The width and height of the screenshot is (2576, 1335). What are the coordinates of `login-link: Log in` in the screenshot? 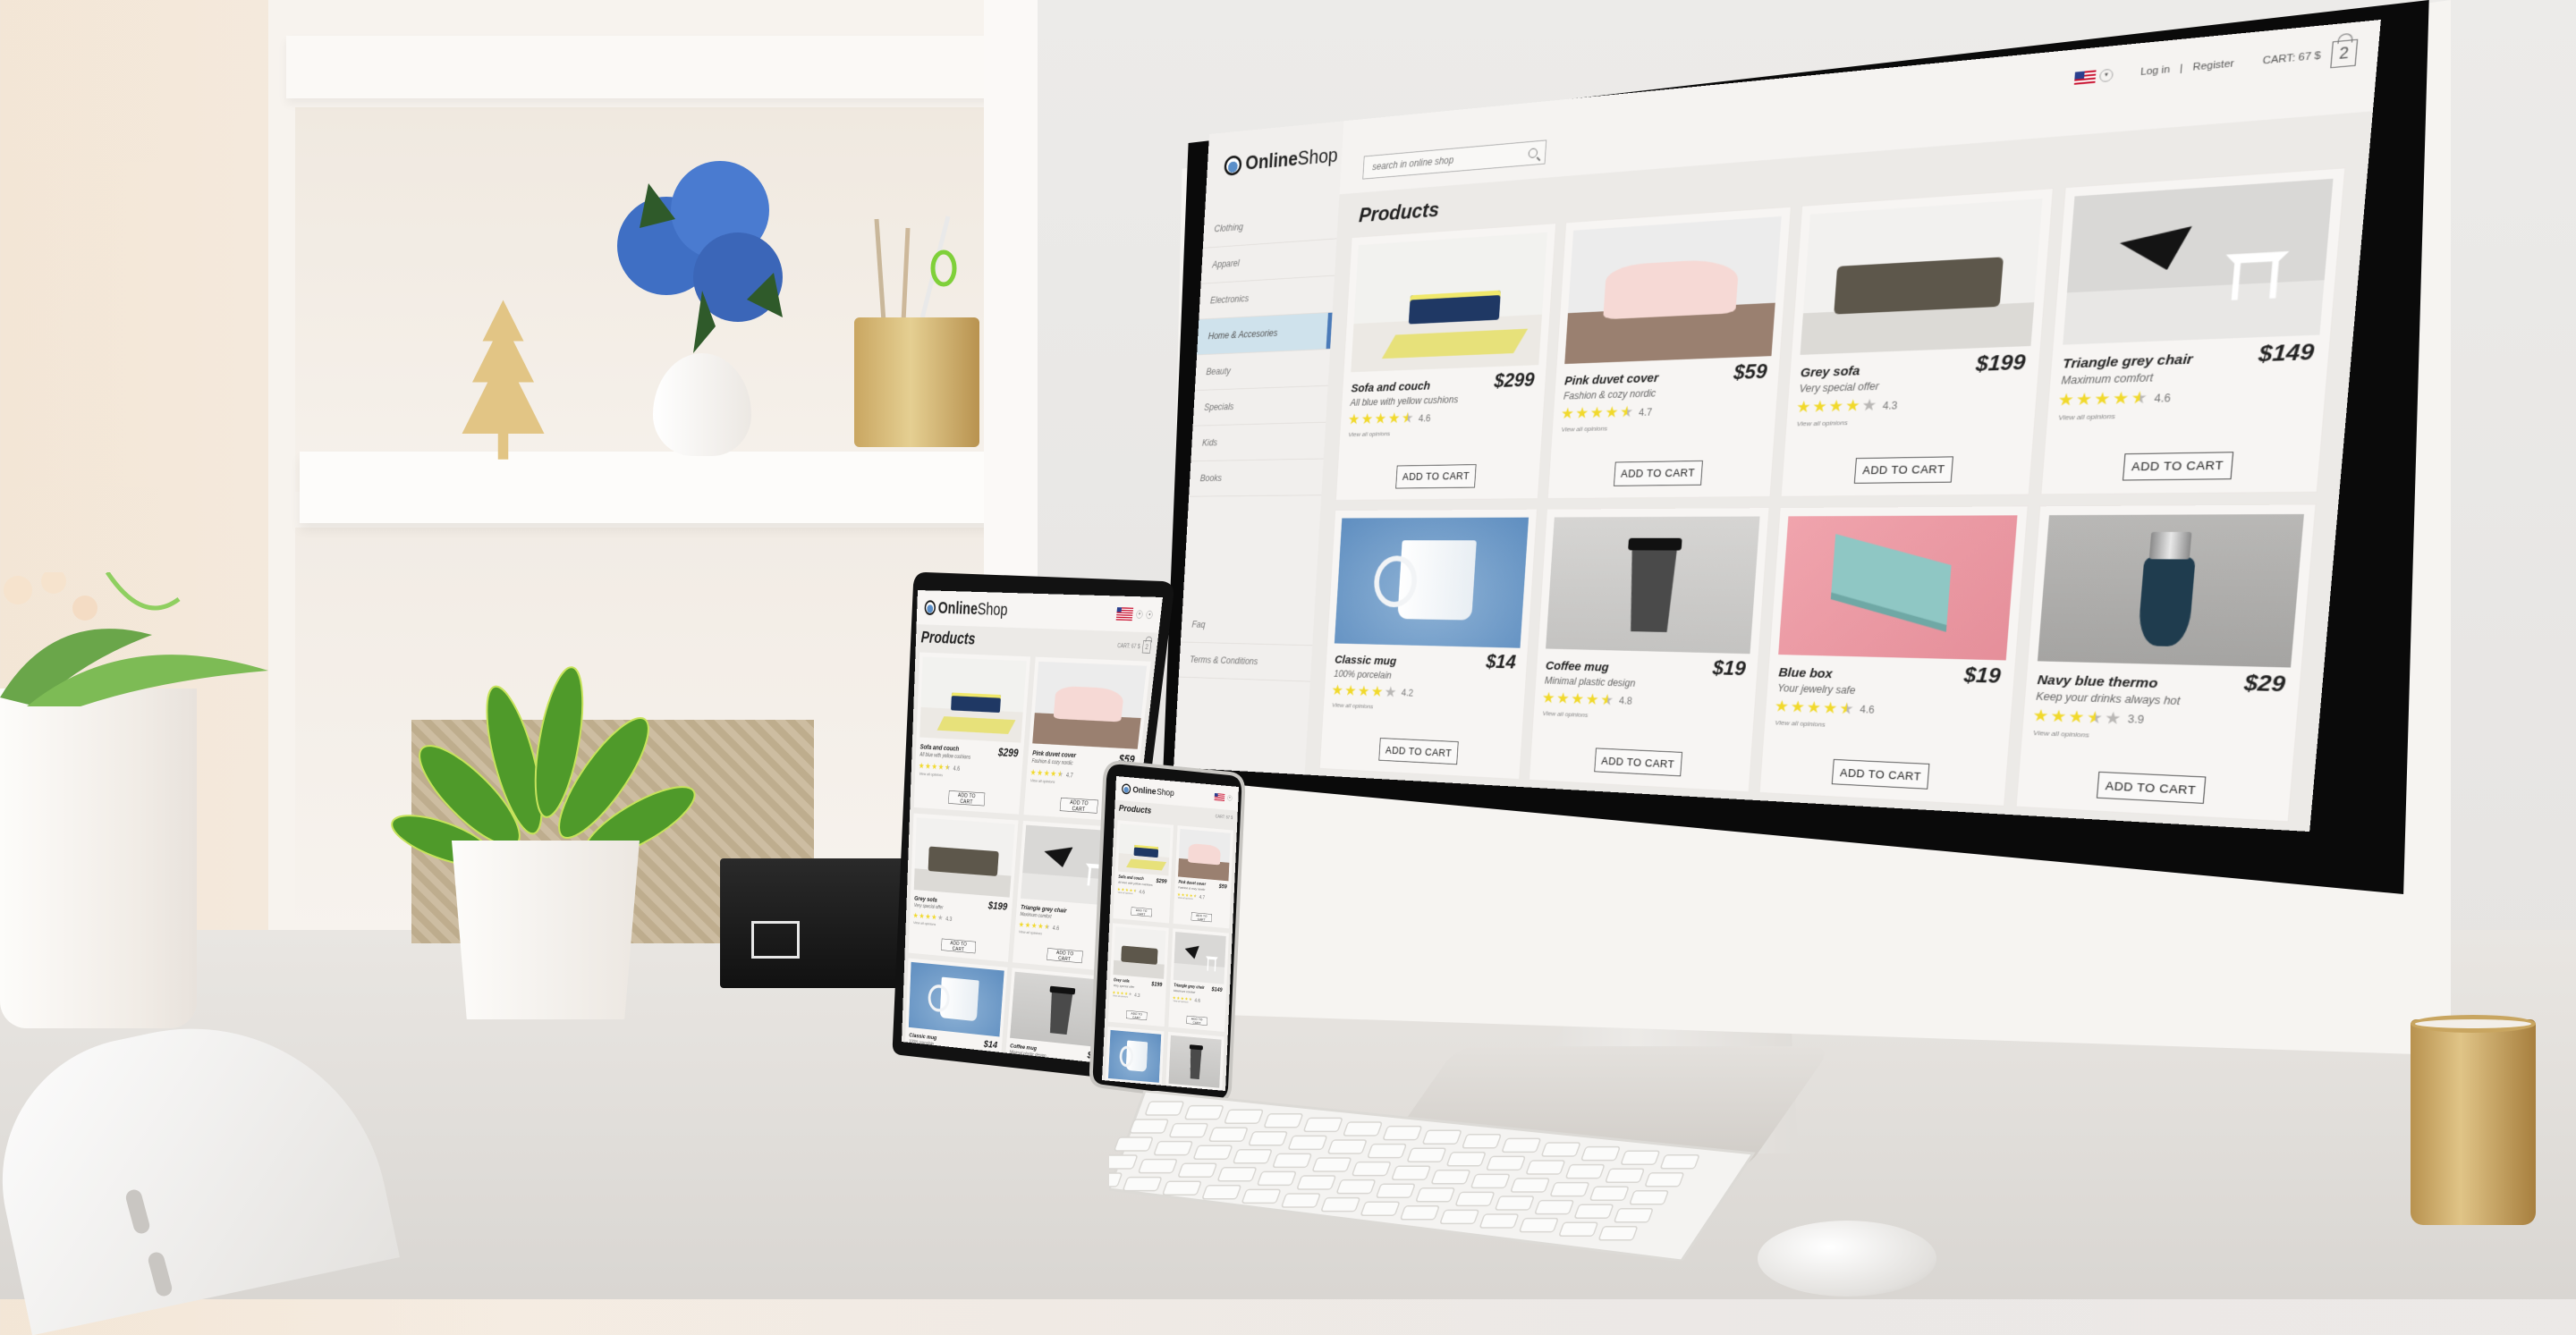 It's located at (2155, 71).